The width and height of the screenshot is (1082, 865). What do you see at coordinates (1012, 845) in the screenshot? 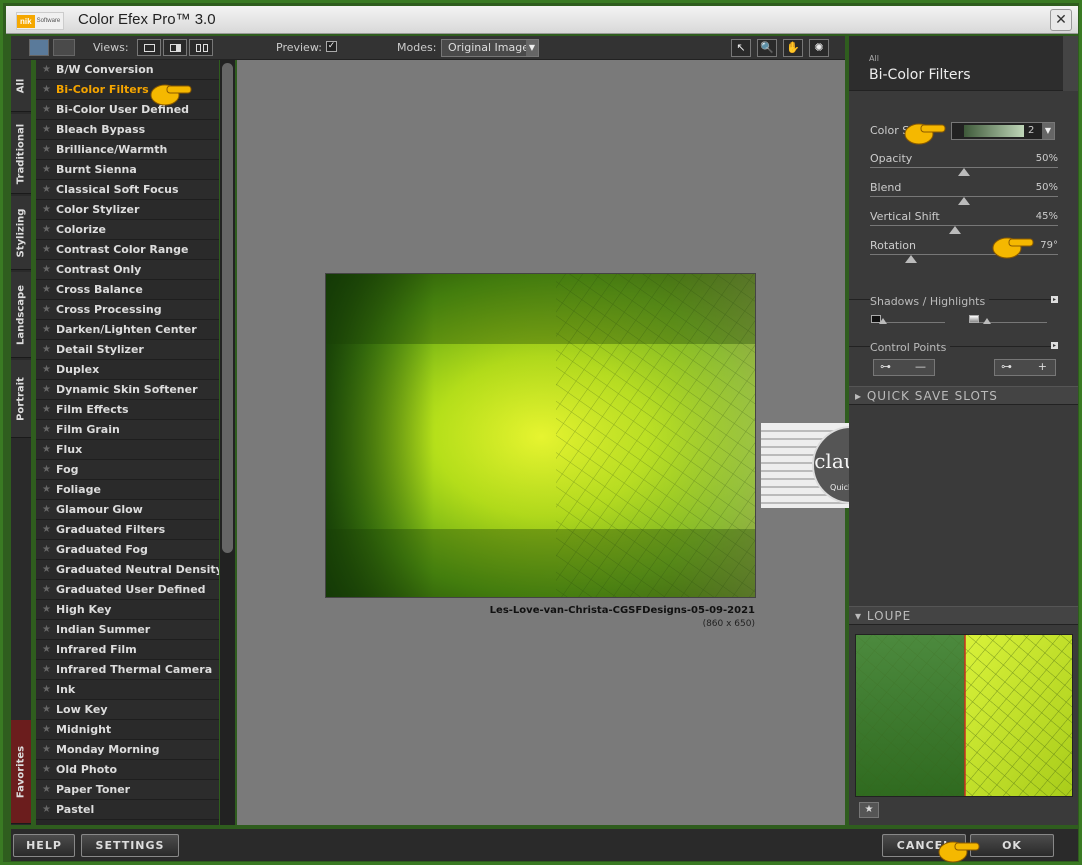
I see `ok-button: OK` at bounding box center [1012, 845].